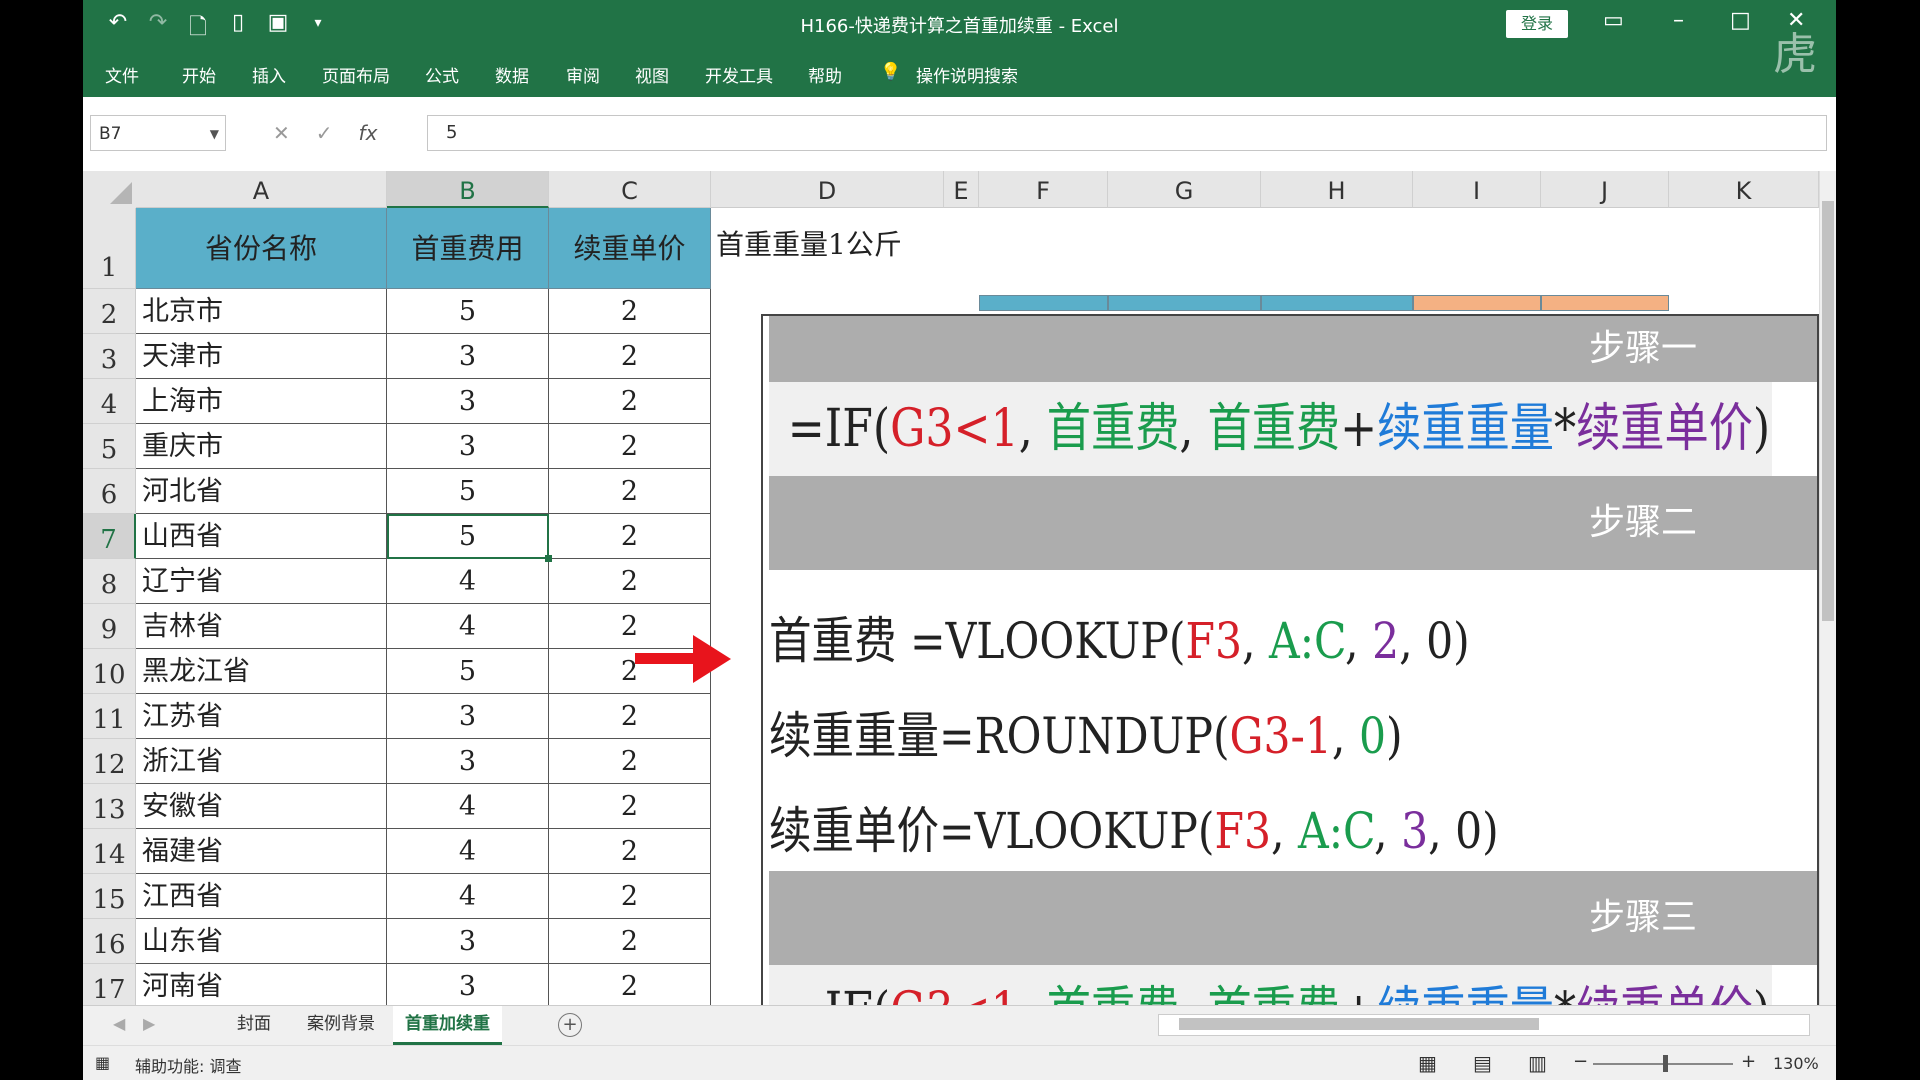 Image resolution: width=1920 pixels, height=1080 pixels. What do you see at coordinates (109, 851) in the screenshot?
I see `row-header: 14` at bounding box center [109, 851].